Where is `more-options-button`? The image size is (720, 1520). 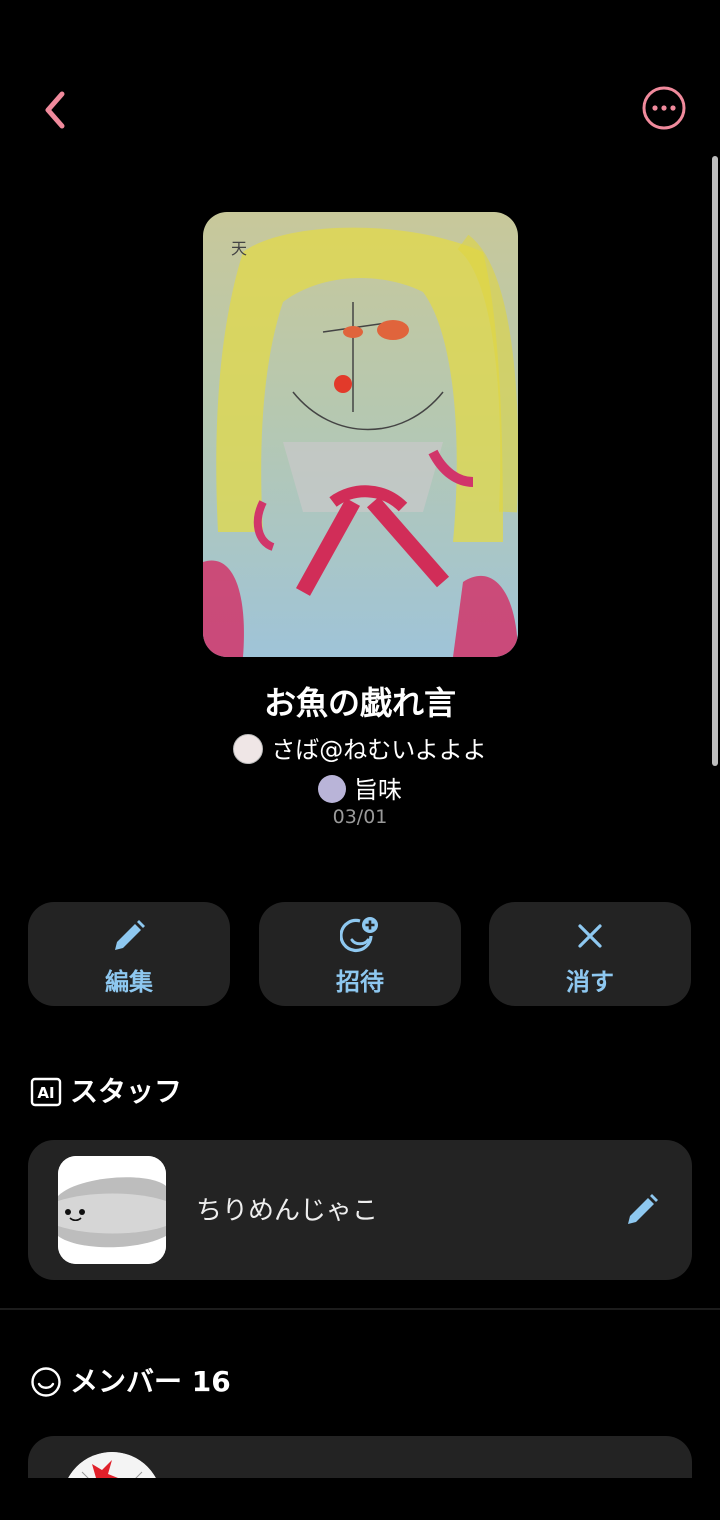 more-options-button is located at coordinates (664, 108).